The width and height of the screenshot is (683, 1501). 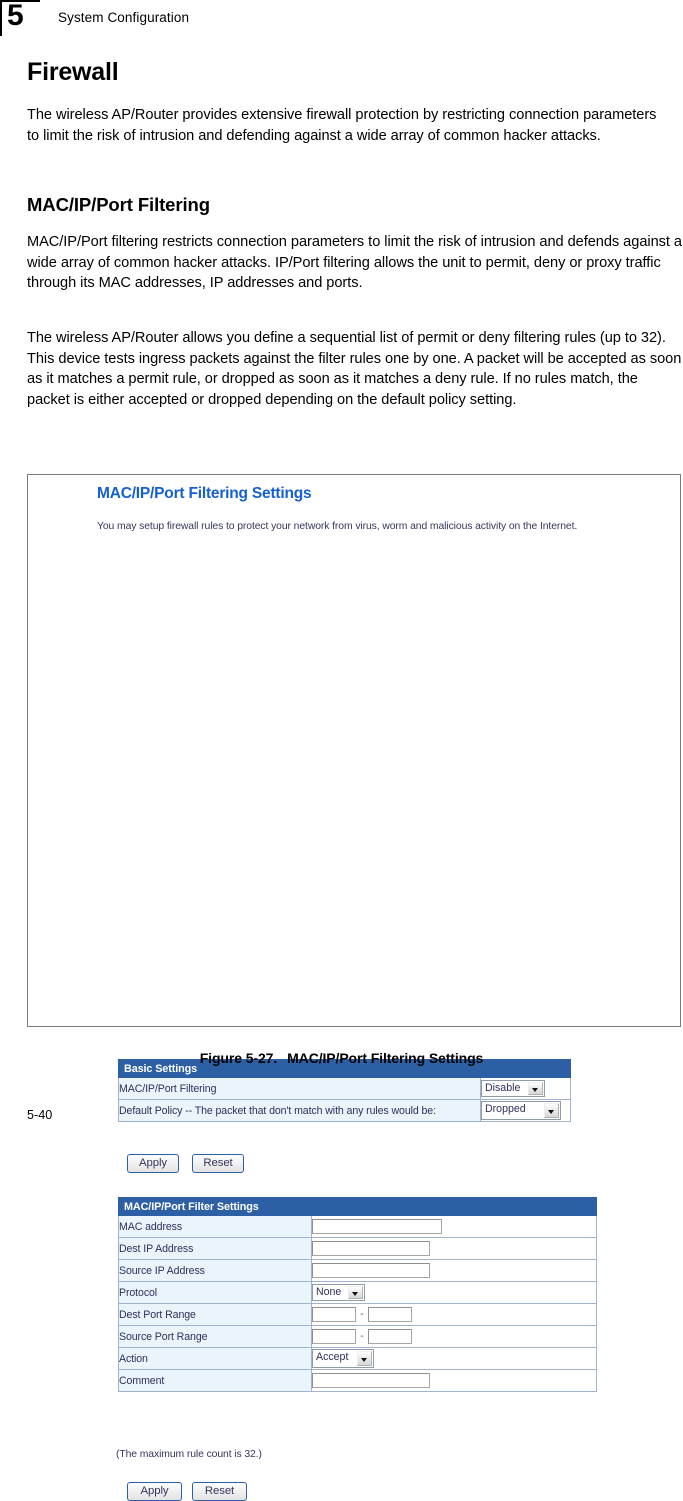 What do you see at coordinates (385, 1058) in the screenshot?
I see `figure-title: MAC/IP/Port Filtering Settings` at bounding box center [385, 1058].